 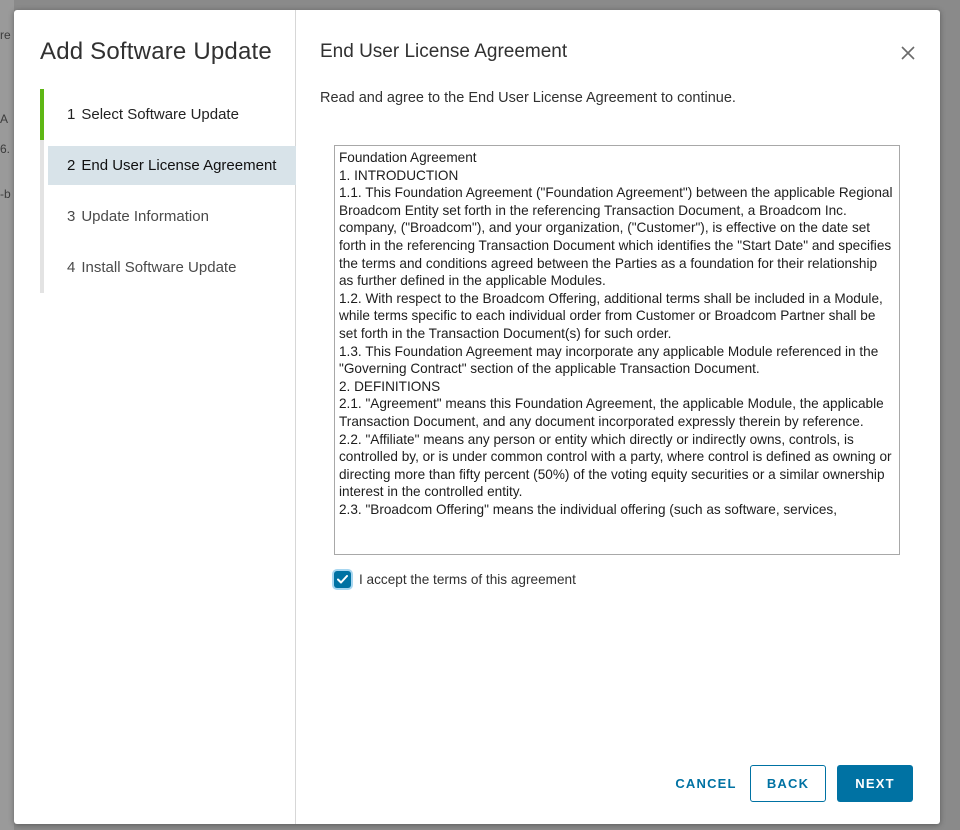 I want to click on cancel-button: CANCEL, so click(x=706, y=783).